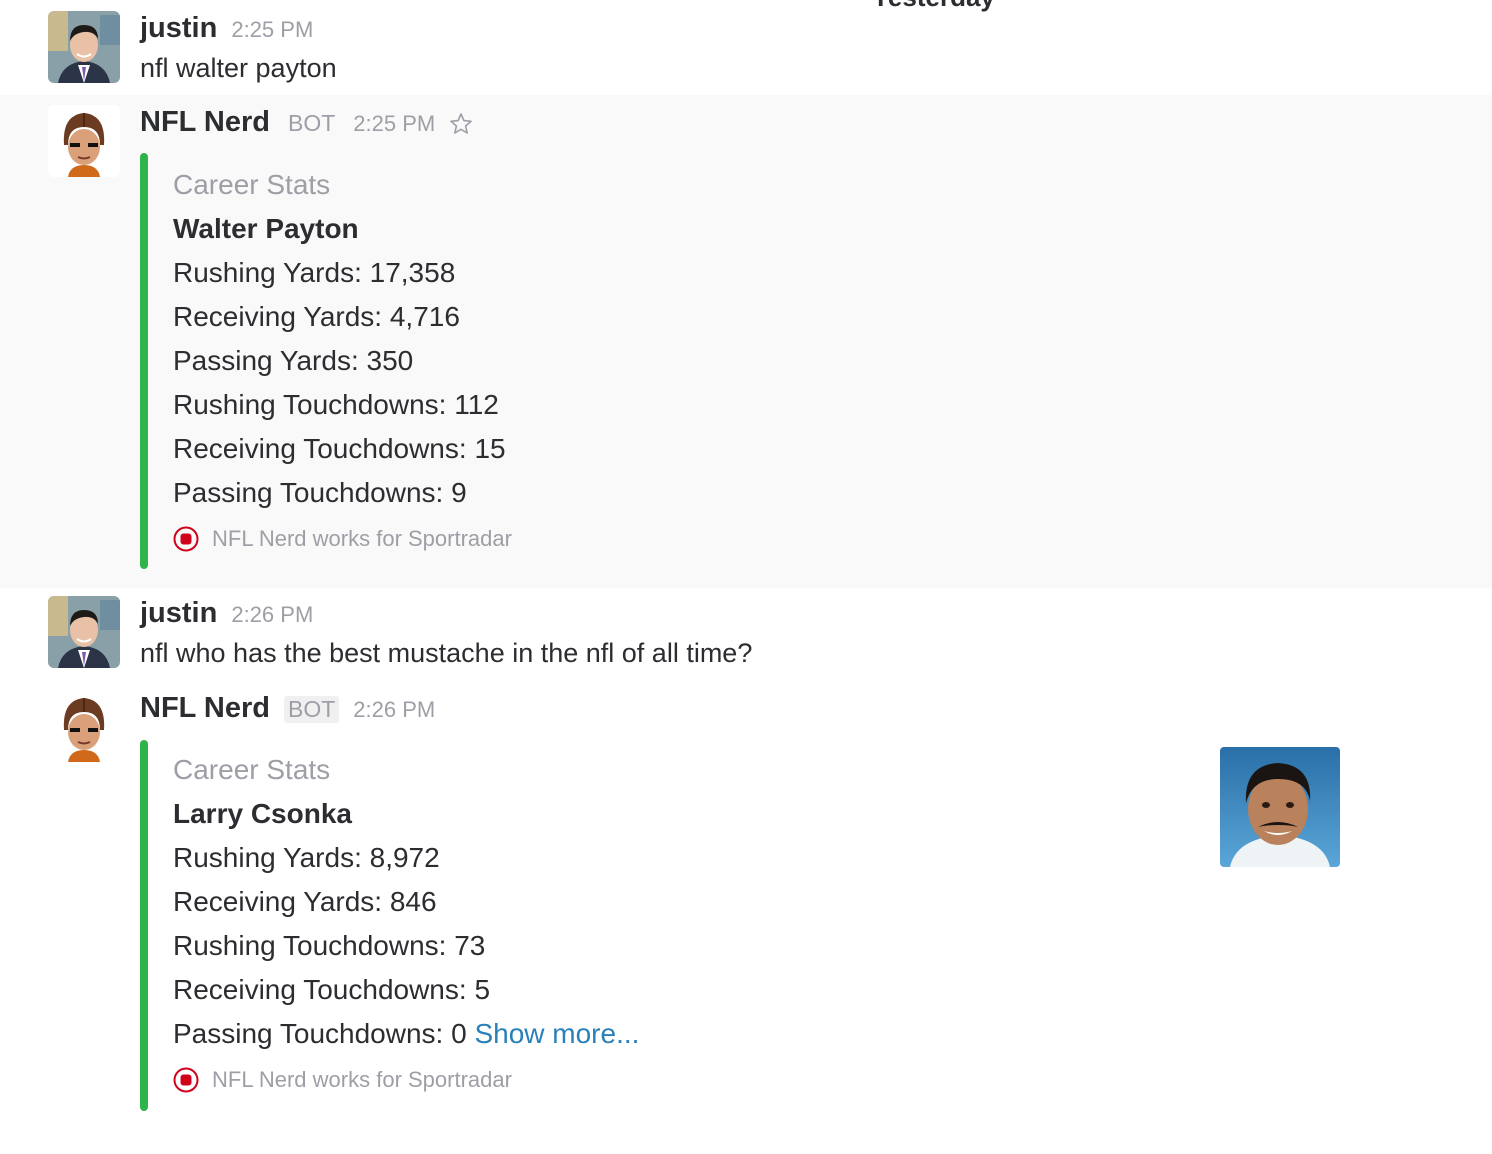  I want to click on stat-field: Rushing Yards: 8,972, so click(306, 857).